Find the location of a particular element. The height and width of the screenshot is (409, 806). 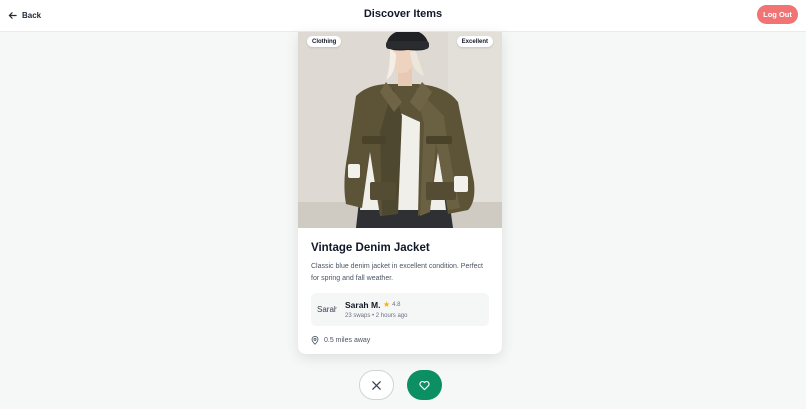

page-title: Discover Items is located at coordinates (403, 14).